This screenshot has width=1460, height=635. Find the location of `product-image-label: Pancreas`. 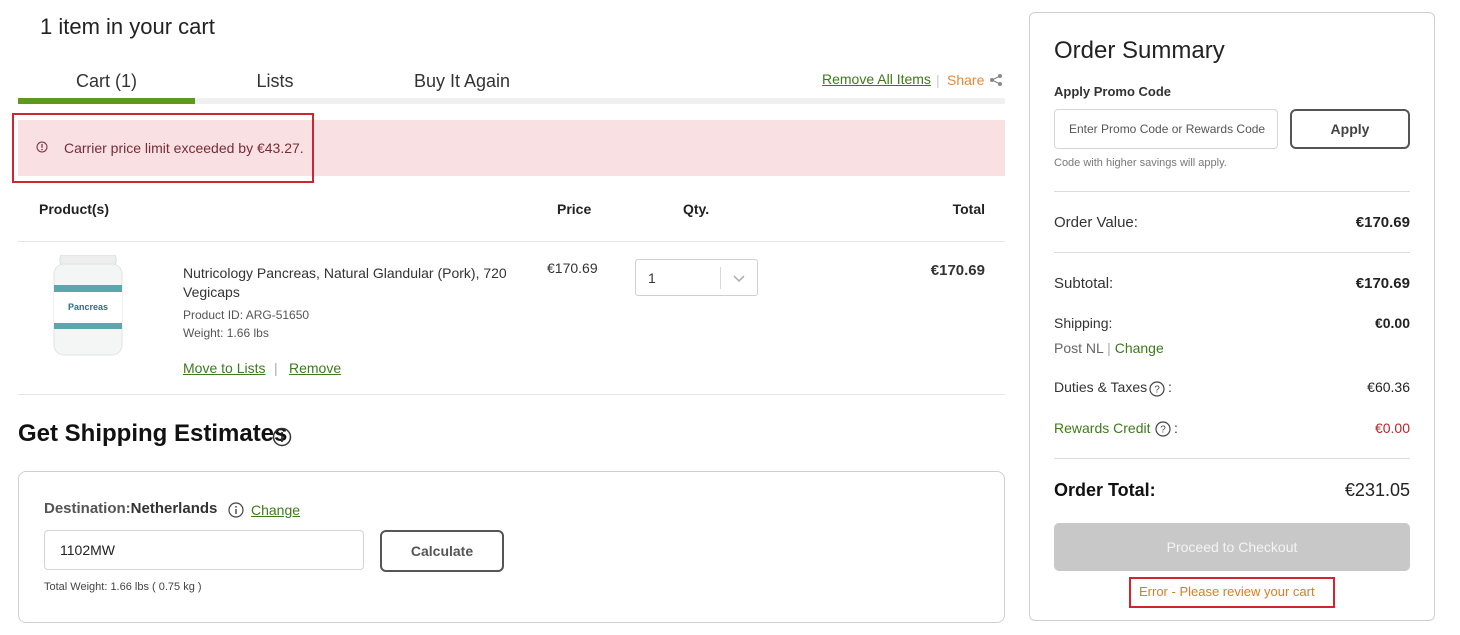

product-image-label: Pancreas is located at coordinates (88, 307).